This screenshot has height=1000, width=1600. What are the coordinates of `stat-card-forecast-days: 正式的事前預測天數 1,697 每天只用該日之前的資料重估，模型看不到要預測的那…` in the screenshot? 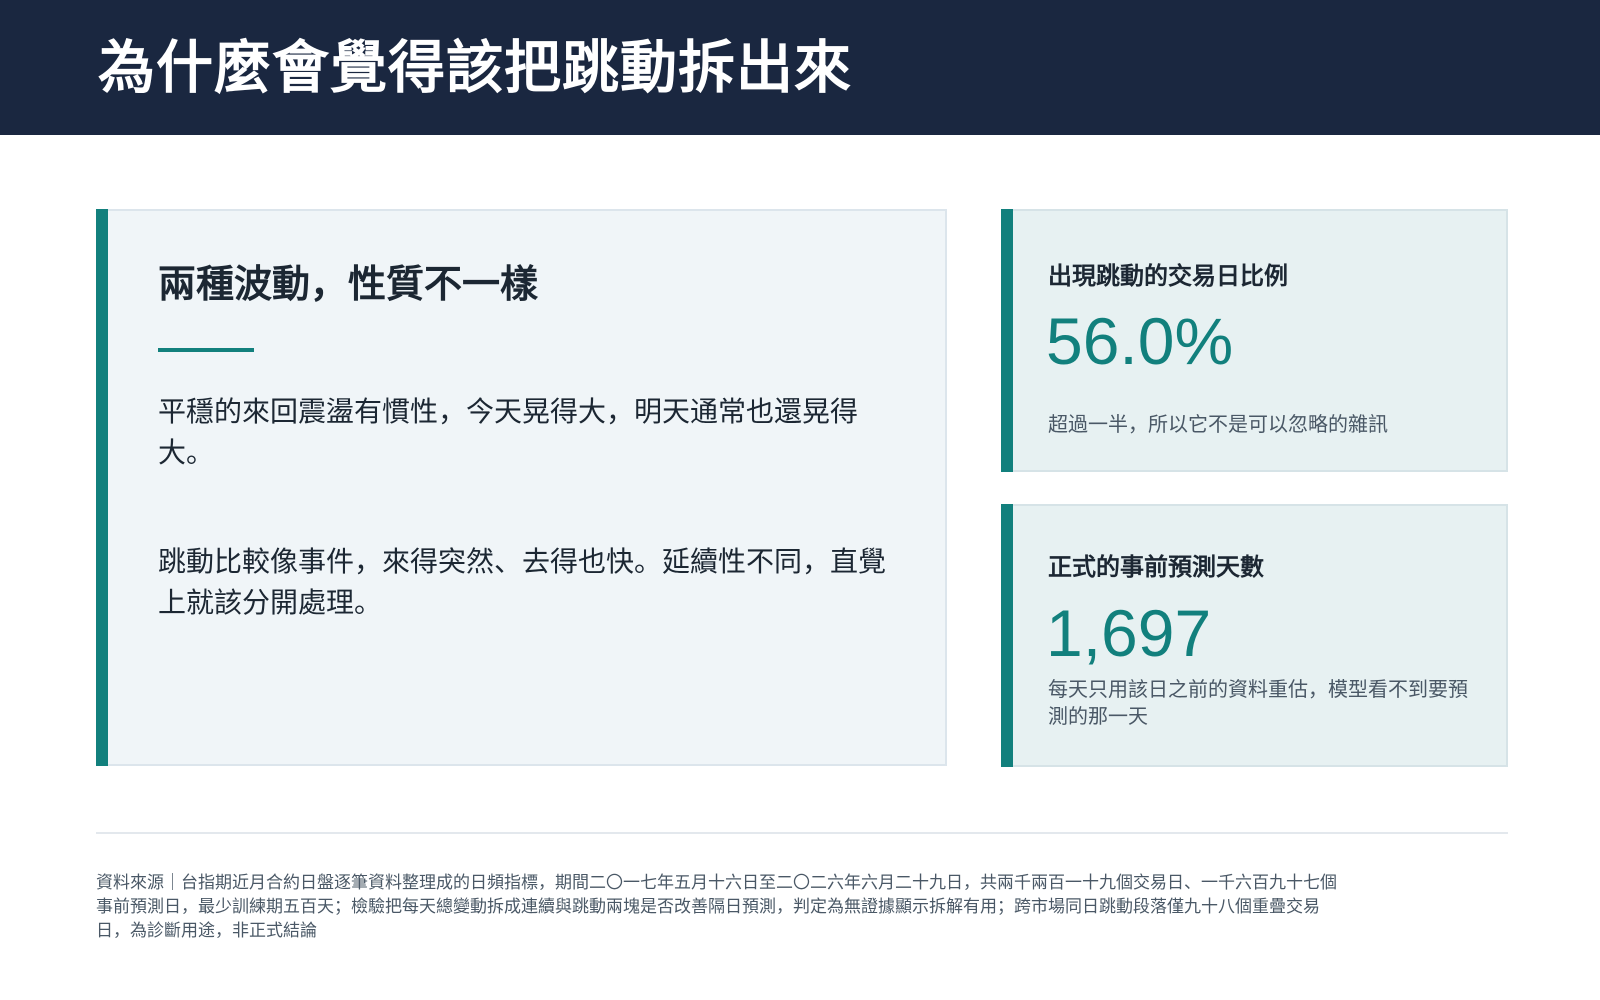 It's located at (1254, 635).